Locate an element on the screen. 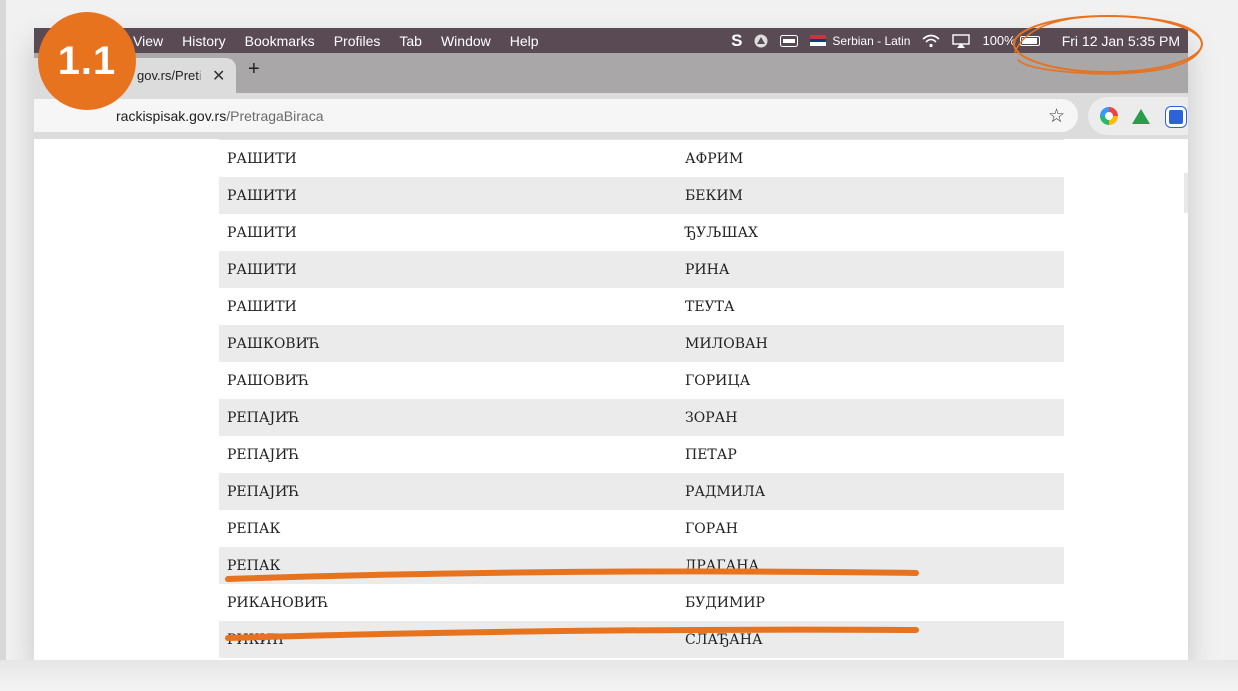 The image size is (1238, 691). first-name-cell: ЗОРАН is located at coordinates (711, 417).